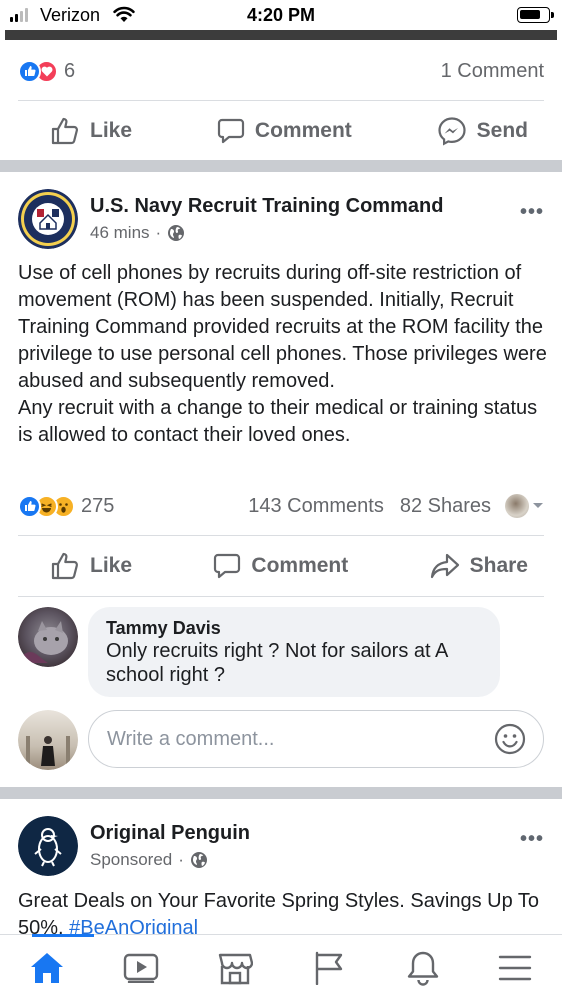  Describe the element at coordinates (70, 70) in the screenshot. I see `reaction-count: 6` at that location.